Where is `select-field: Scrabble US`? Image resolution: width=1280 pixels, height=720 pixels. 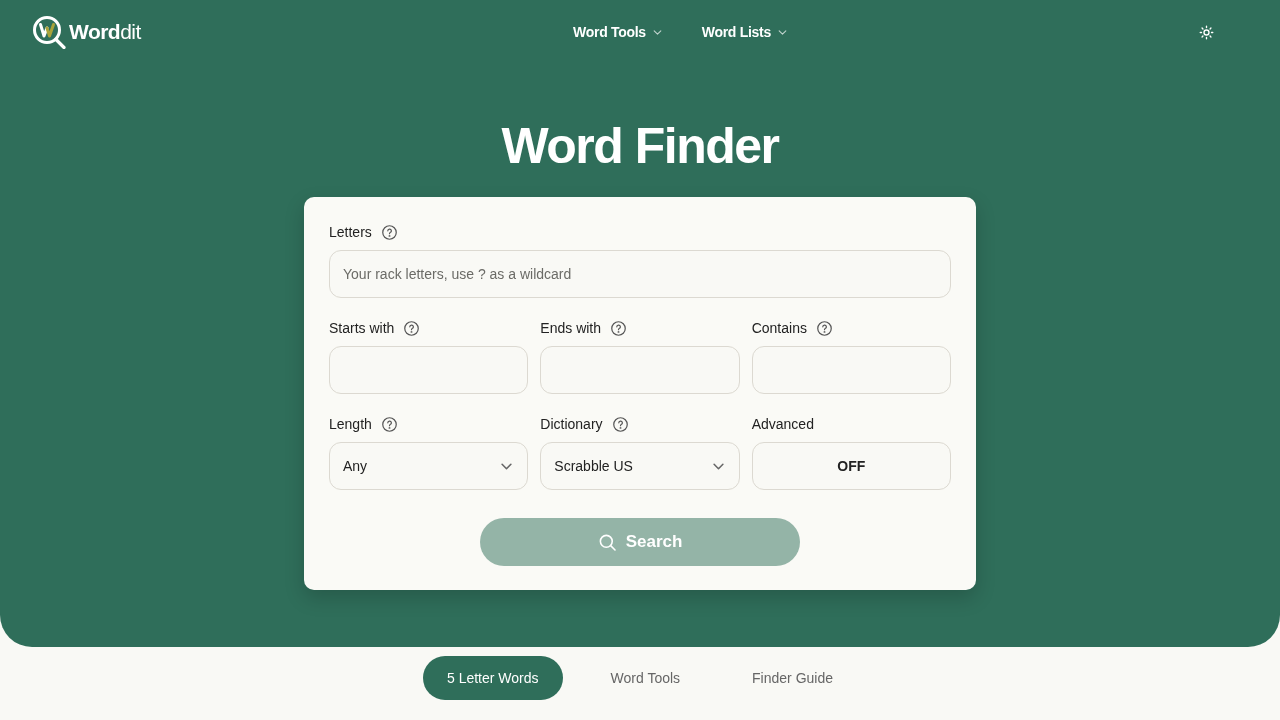 select-field: Scrabble US is located at coordinates (640, 466).